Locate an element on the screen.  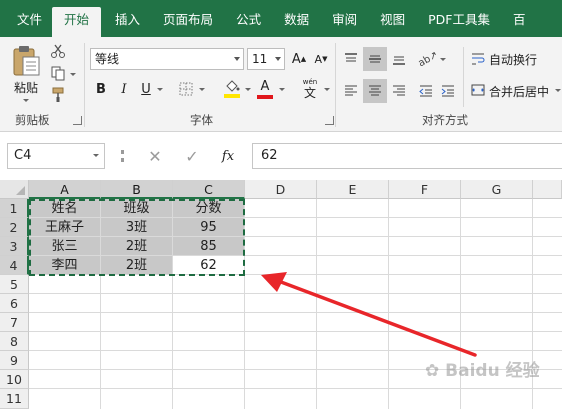
column-header-e: E is located at coordinates (353, 189).